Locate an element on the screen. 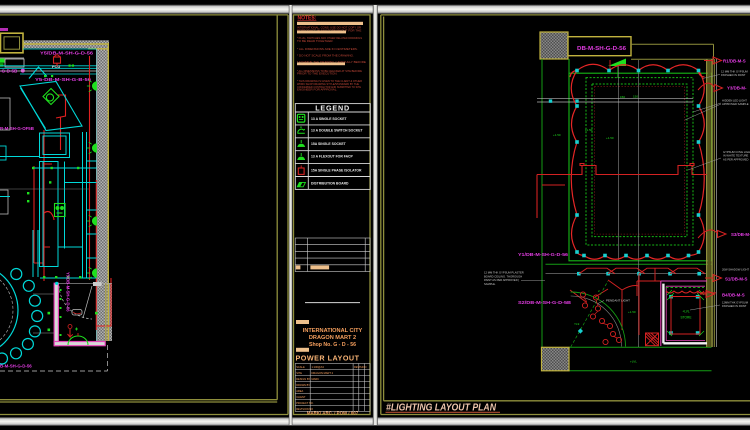 This screenshot has height=430, width=750. svg-text: B4/DB-M-S is located at coordinates (733, 295).